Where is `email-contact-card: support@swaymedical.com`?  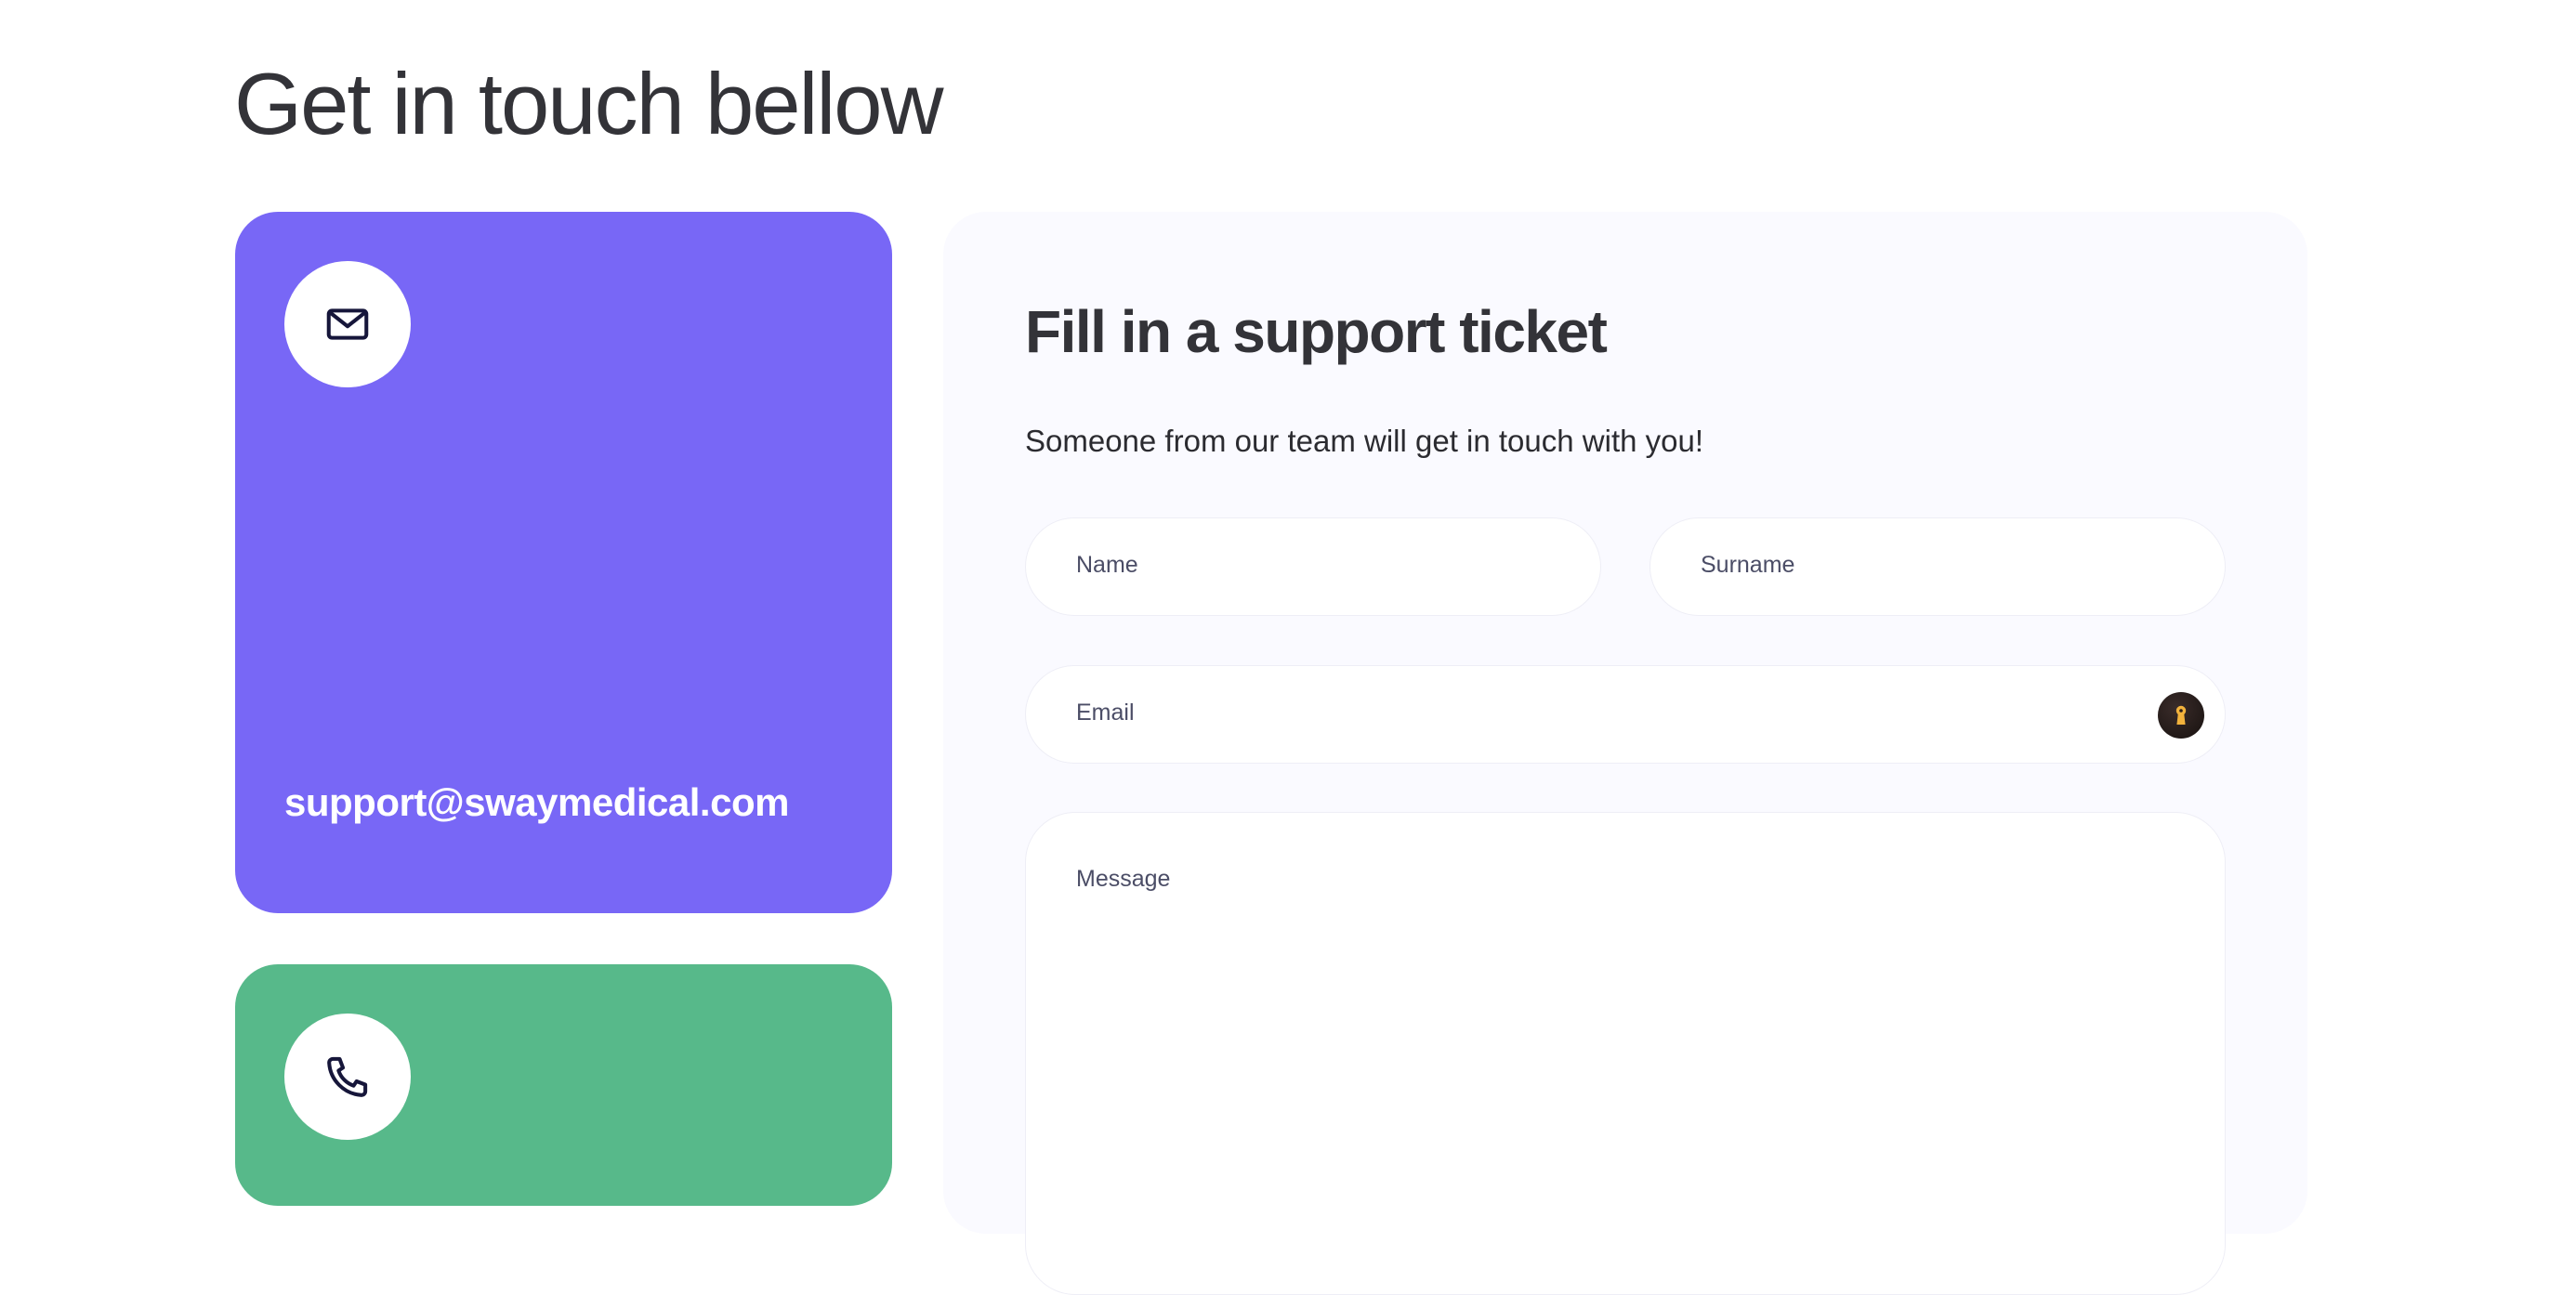 email-contact-card: support@swaymedical.com is located at coordinates (563, 562).